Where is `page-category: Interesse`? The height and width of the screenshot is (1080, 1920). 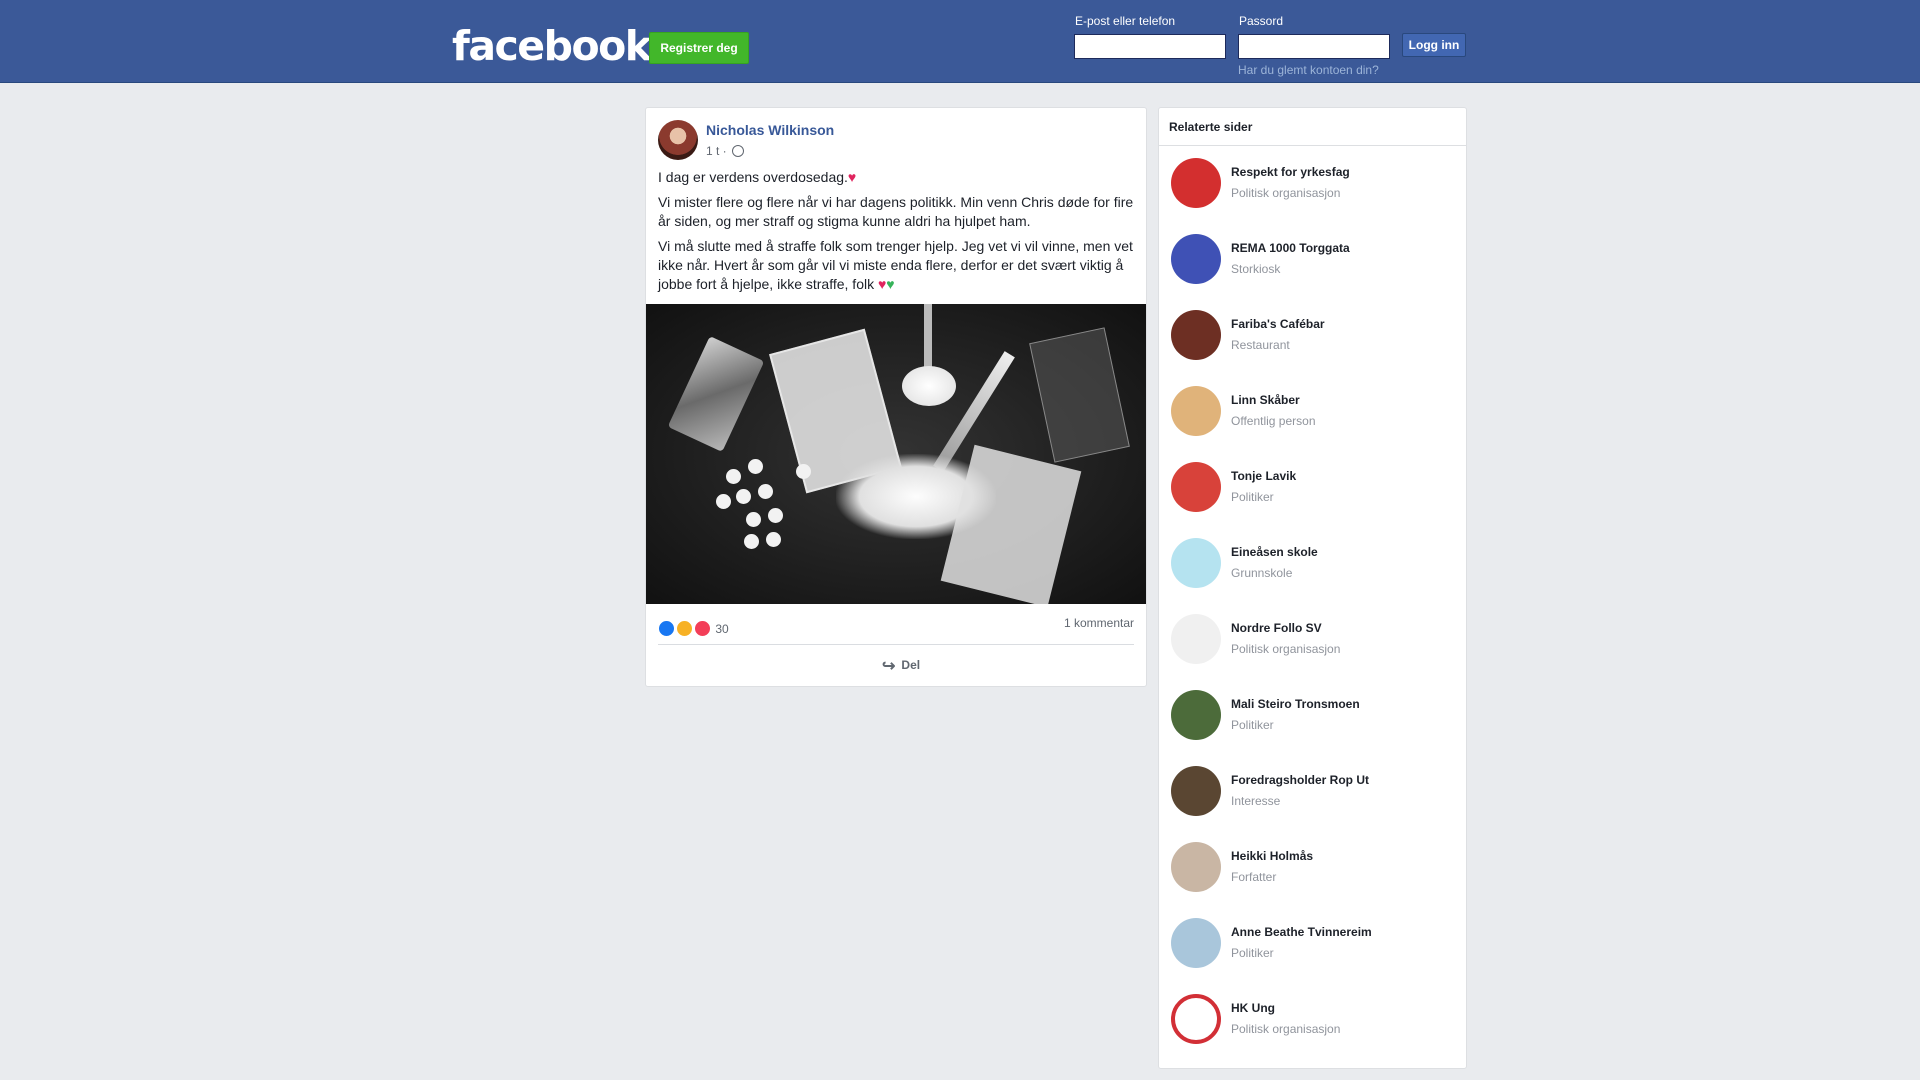
page-category: Interesse is located at coordinates (1256, 801).